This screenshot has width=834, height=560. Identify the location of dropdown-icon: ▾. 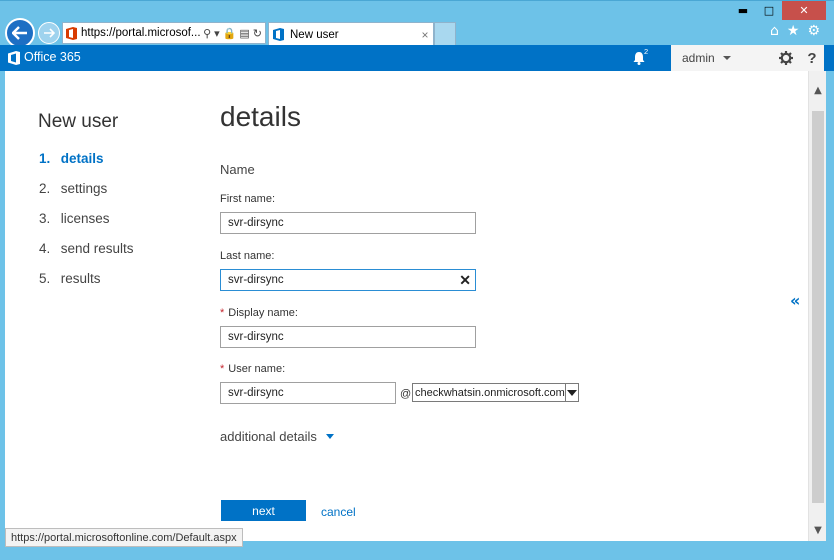
(217, 33).